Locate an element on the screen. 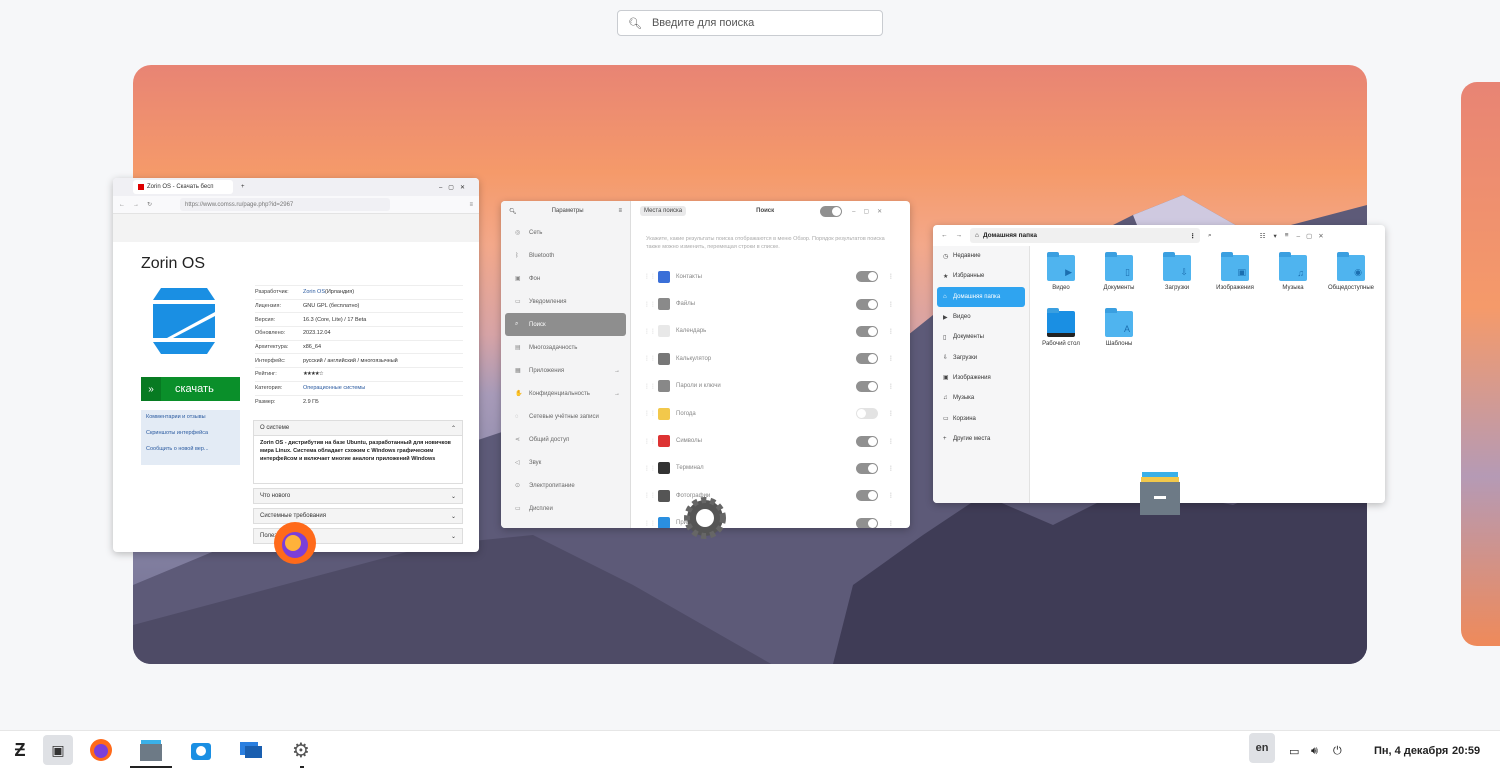 This screenshot has width=1500, height=769. back-icon: ← is located at coordinates (122, 205).